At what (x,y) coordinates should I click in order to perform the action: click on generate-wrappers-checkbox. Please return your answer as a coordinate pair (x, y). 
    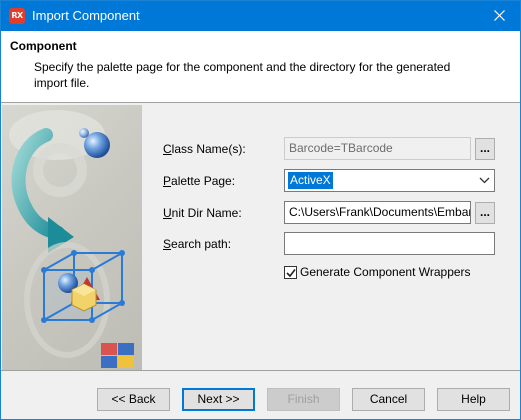
    Looking at the image, I should click on (290, 272).